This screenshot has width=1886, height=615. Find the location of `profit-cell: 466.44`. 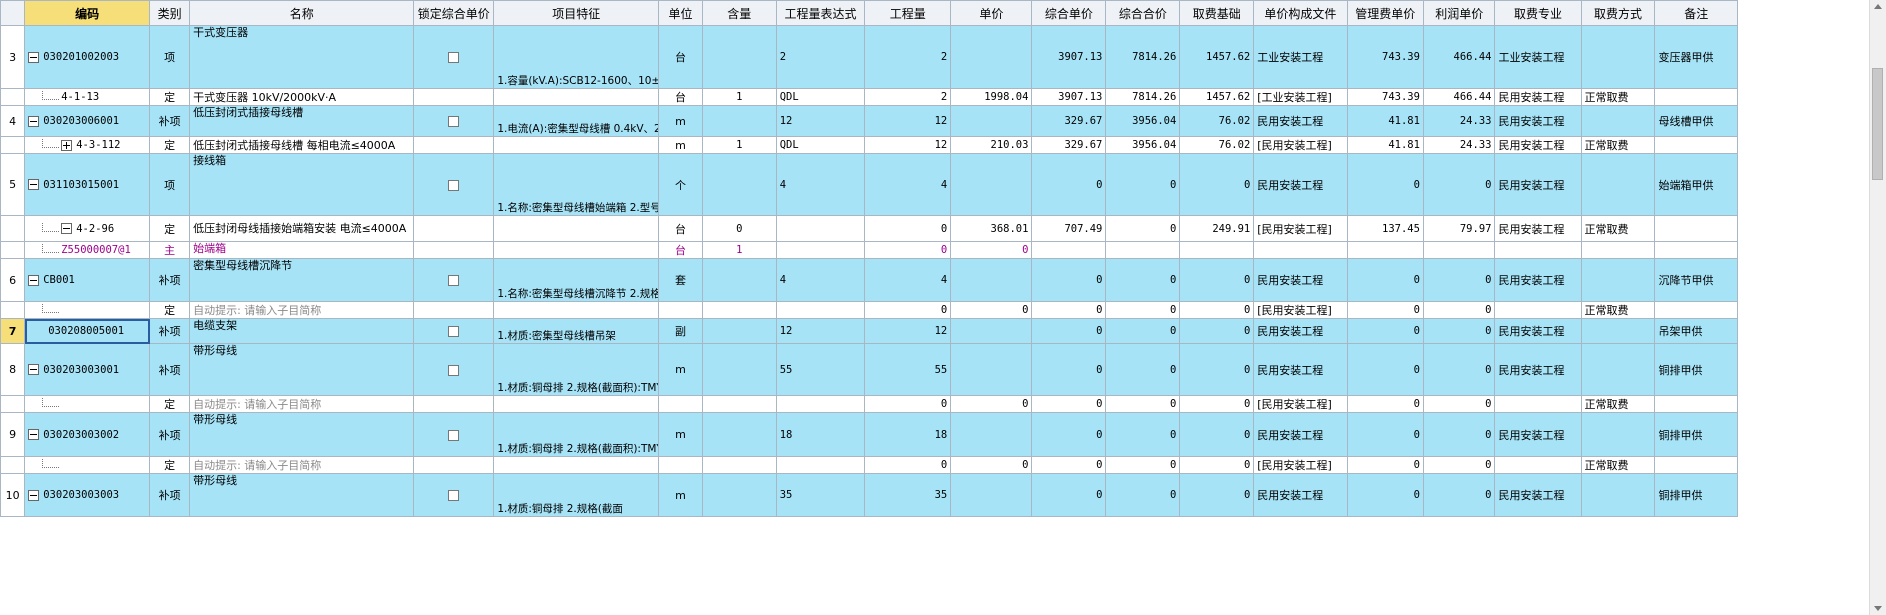

profit-cell: 466.44 is located at coordinates (1459, 97).